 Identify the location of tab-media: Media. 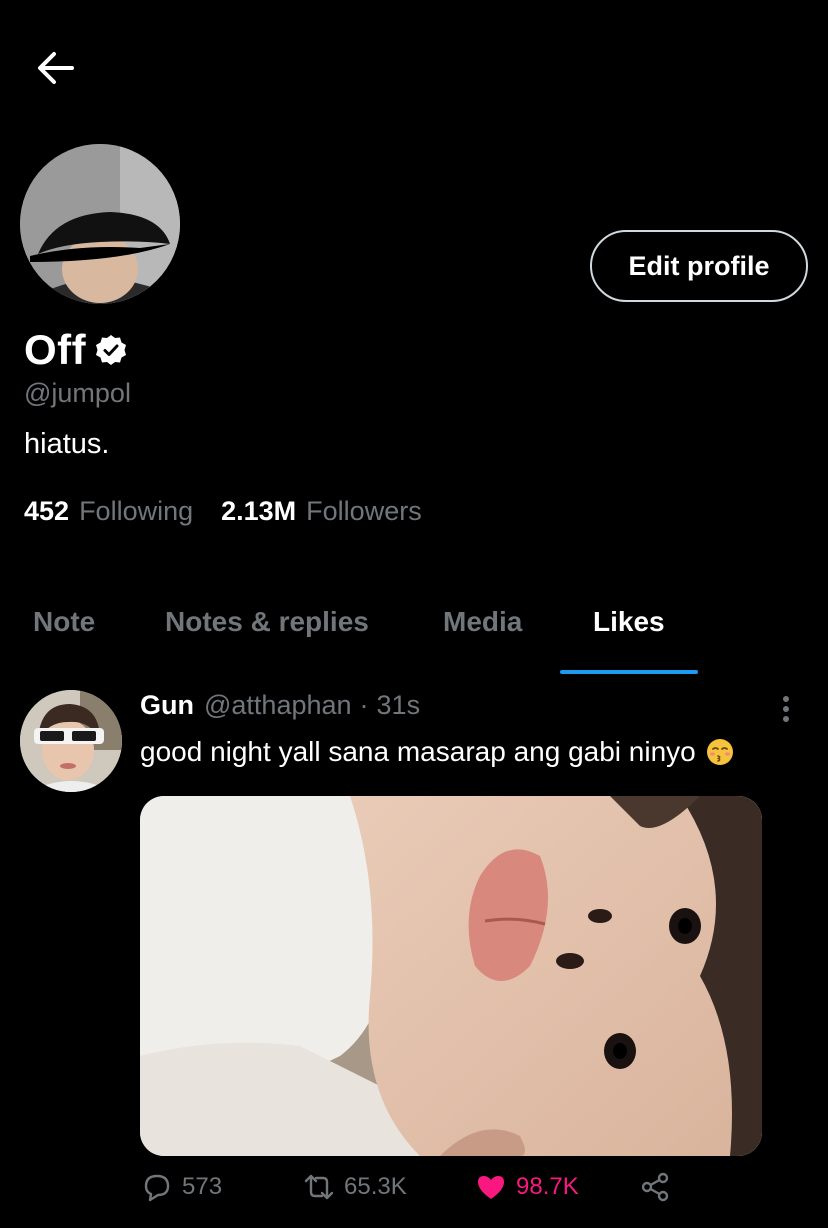
(482, 622).